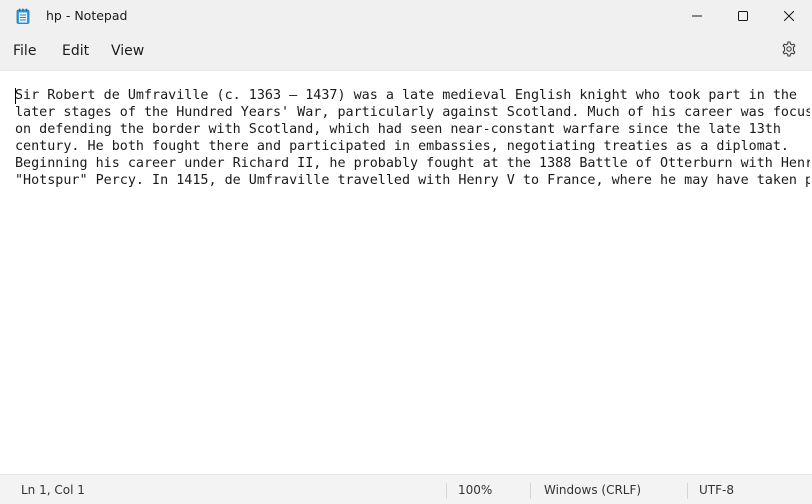  Describe the element at coordinates (127, 51) in the screenshot. I see `menu-view: View` at that location.